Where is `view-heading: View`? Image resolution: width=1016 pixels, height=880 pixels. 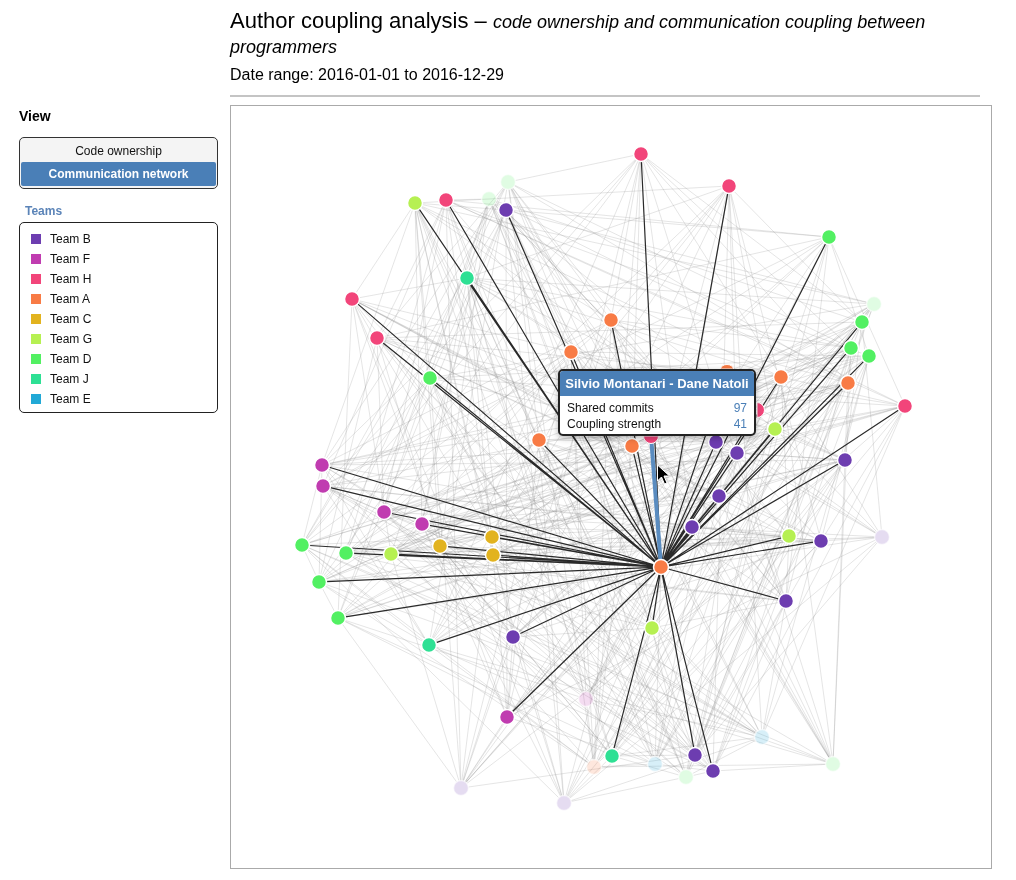 view-heading: View is located at coordinates (35, 116).